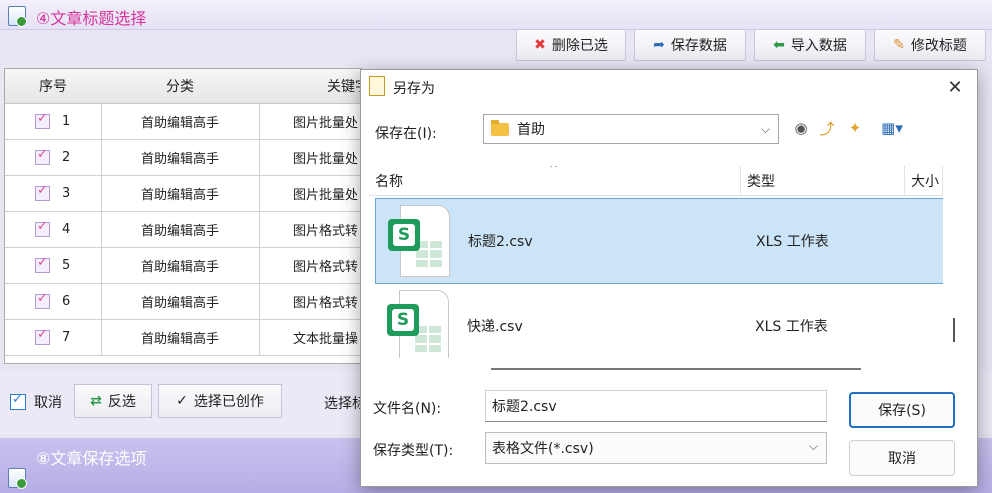 Image resolution: width=992 pixels, height=493 pixels. What do you see at coordinates (310, 86) in the screenshot?
I see `column-header-keyword: 关键字` at bounding box center [310, 86].